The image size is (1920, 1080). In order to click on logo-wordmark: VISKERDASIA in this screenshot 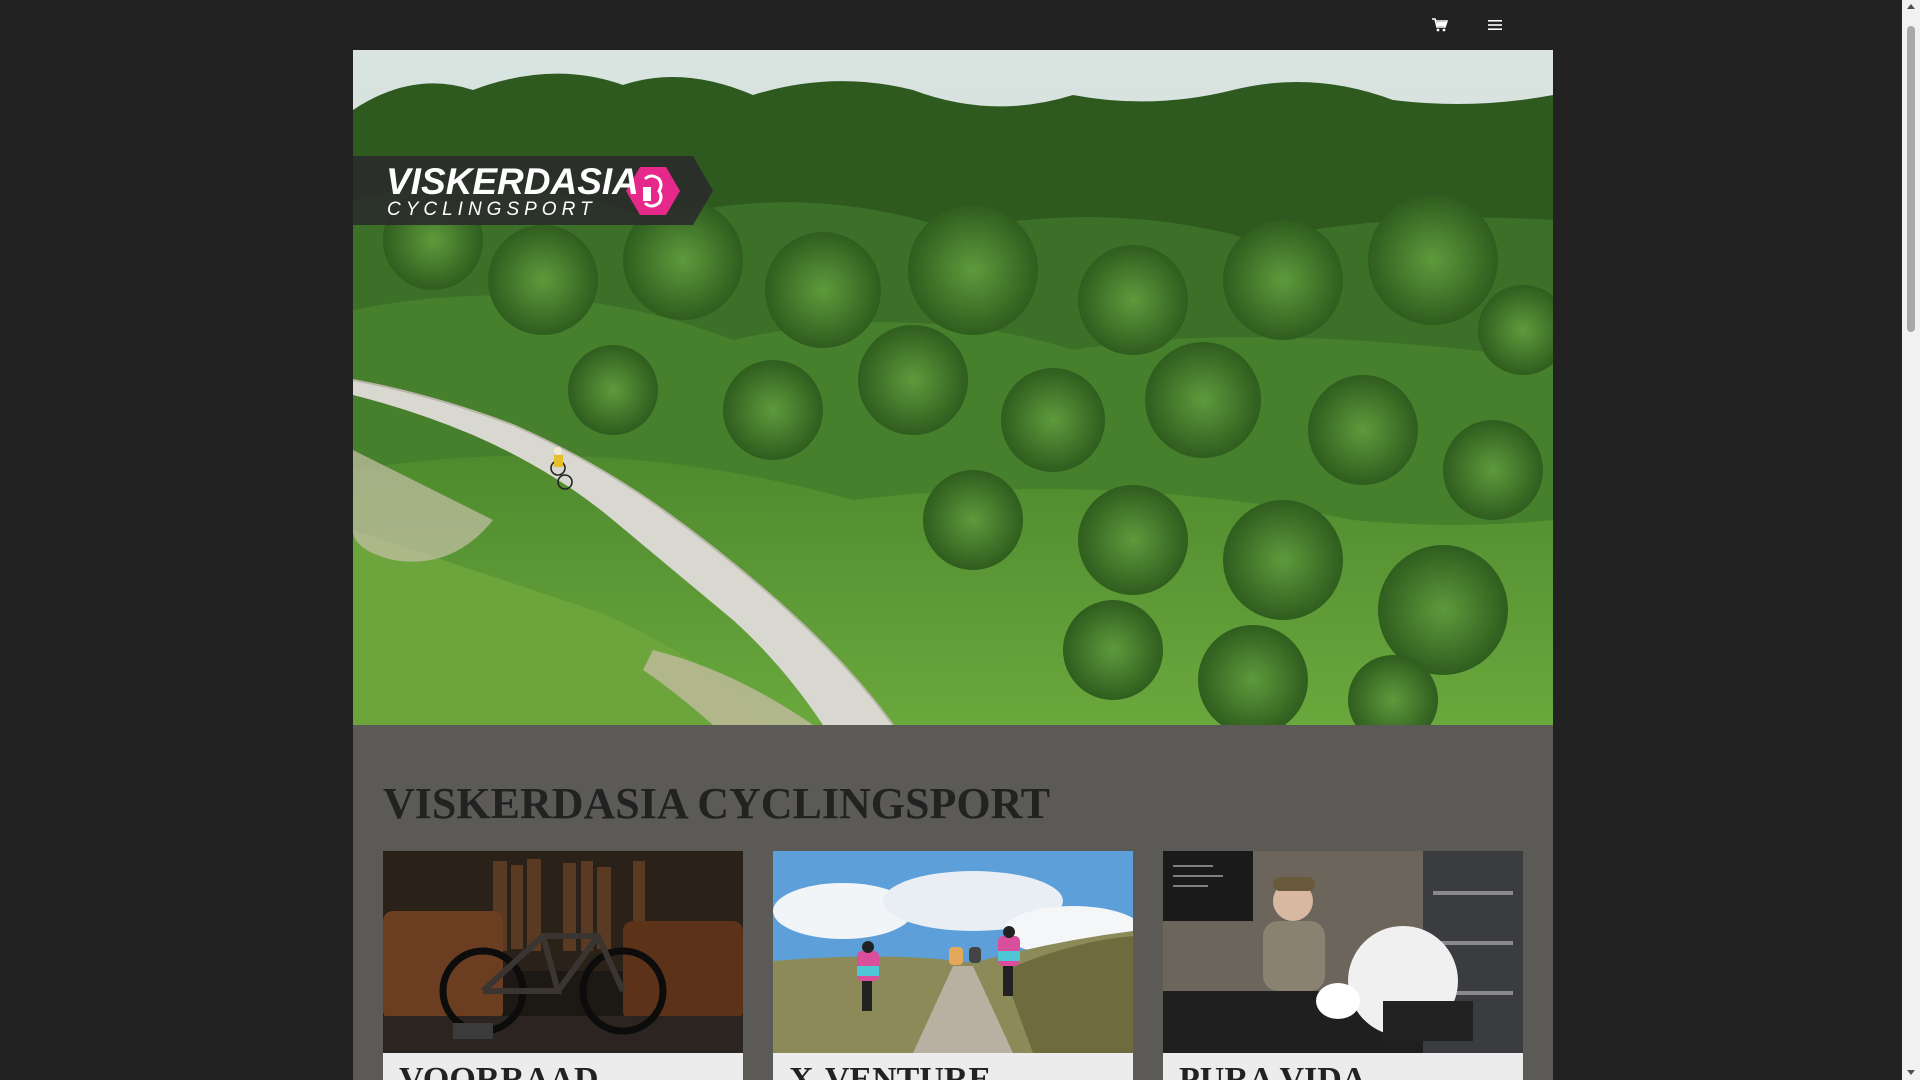, I will do `click(512, 181)`.